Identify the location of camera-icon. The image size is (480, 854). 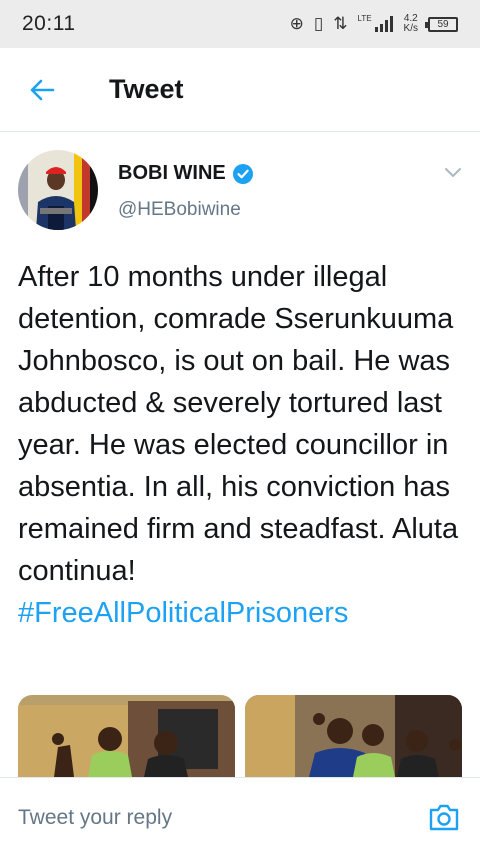
(444, 817).